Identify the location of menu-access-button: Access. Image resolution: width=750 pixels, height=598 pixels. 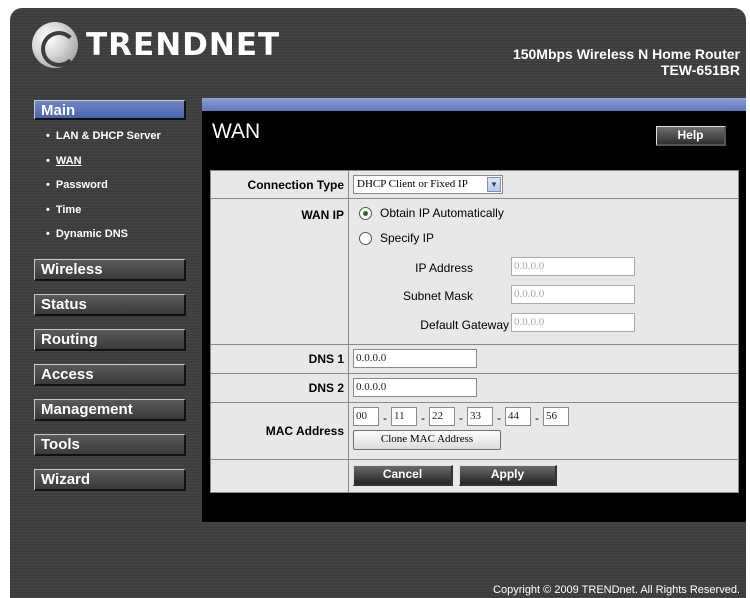
(110, 374).